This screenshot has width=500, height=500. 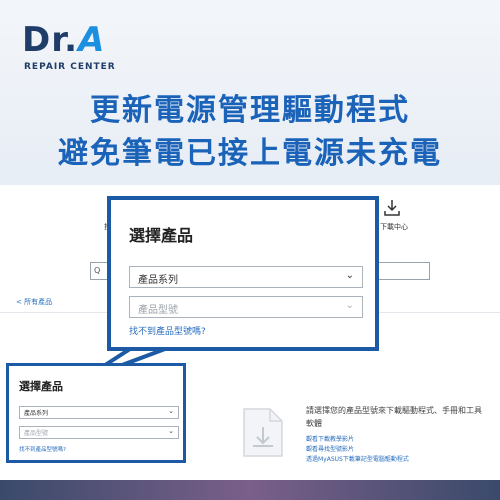 What do you see at coordinates (36, 413) in the screenshot?
I see `panel-series-label: 產品系列` at bounding box center [36, 413].